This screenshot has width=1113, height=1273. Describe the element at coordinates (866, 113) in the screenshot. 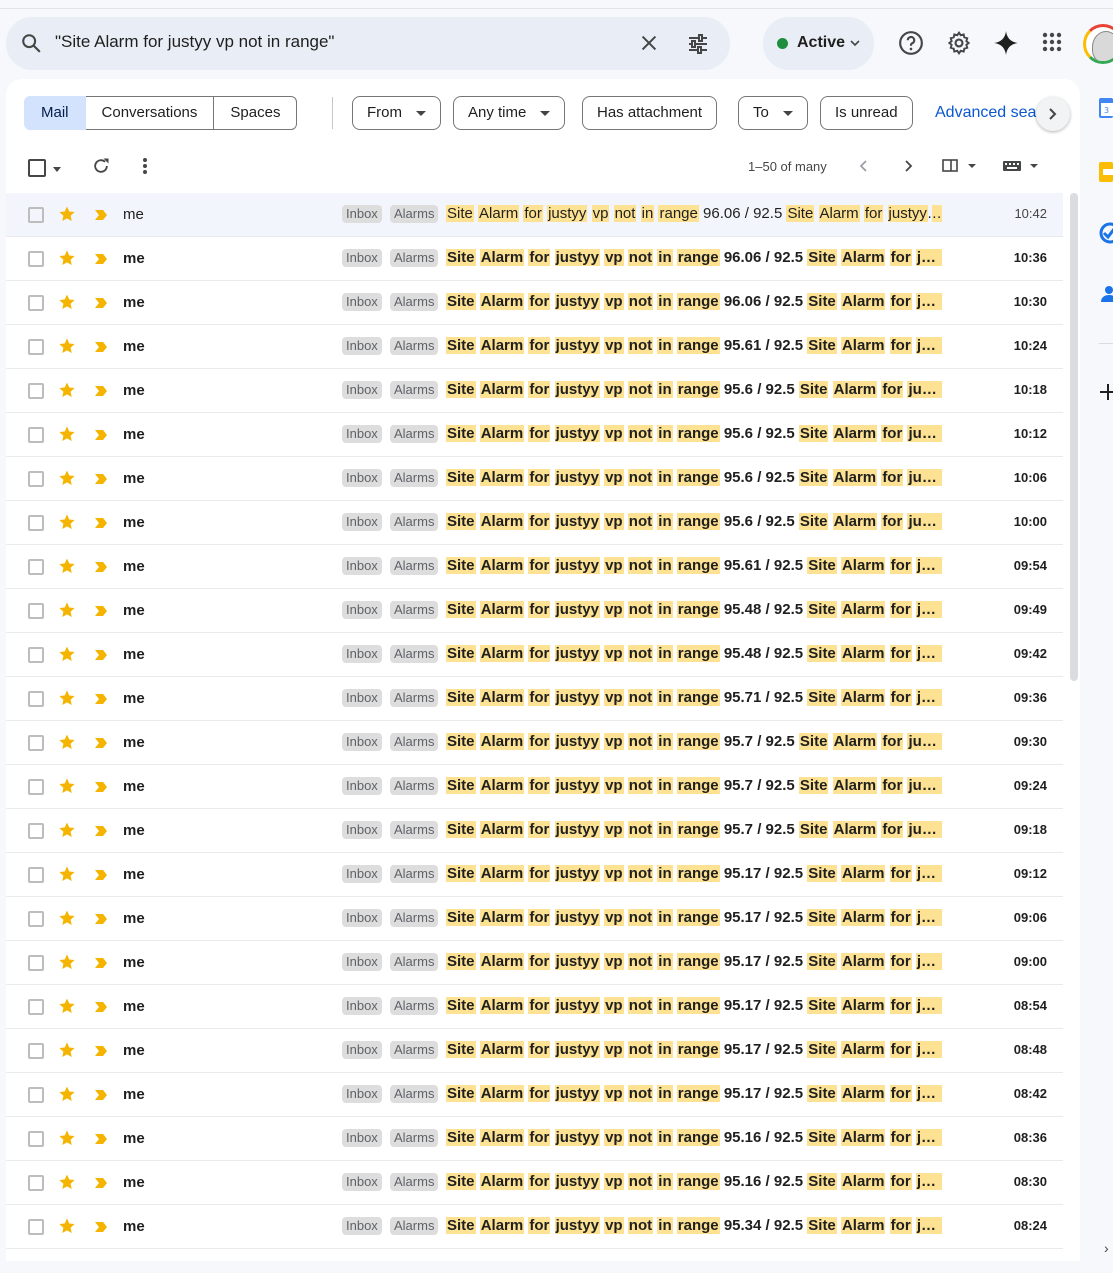

I see `filter-is-unread: Is unread` at that location.